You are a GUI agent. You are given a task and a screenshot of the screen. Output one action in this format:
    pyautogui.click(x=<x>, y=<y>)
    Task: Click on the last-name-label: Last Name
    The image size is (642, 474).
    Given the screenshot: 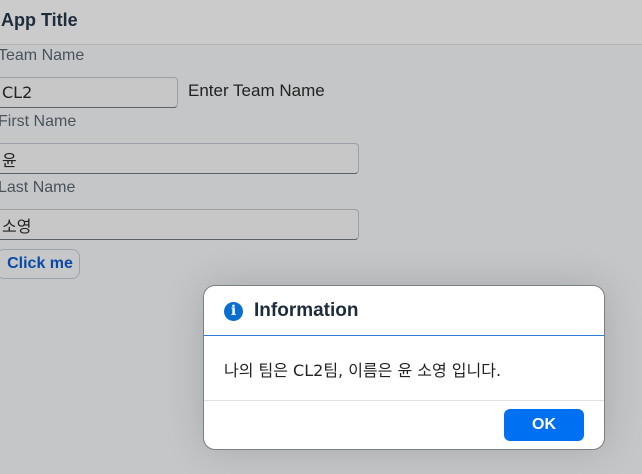 What is the action you would take?
    pyautogui.click(x=38, y=187)
    